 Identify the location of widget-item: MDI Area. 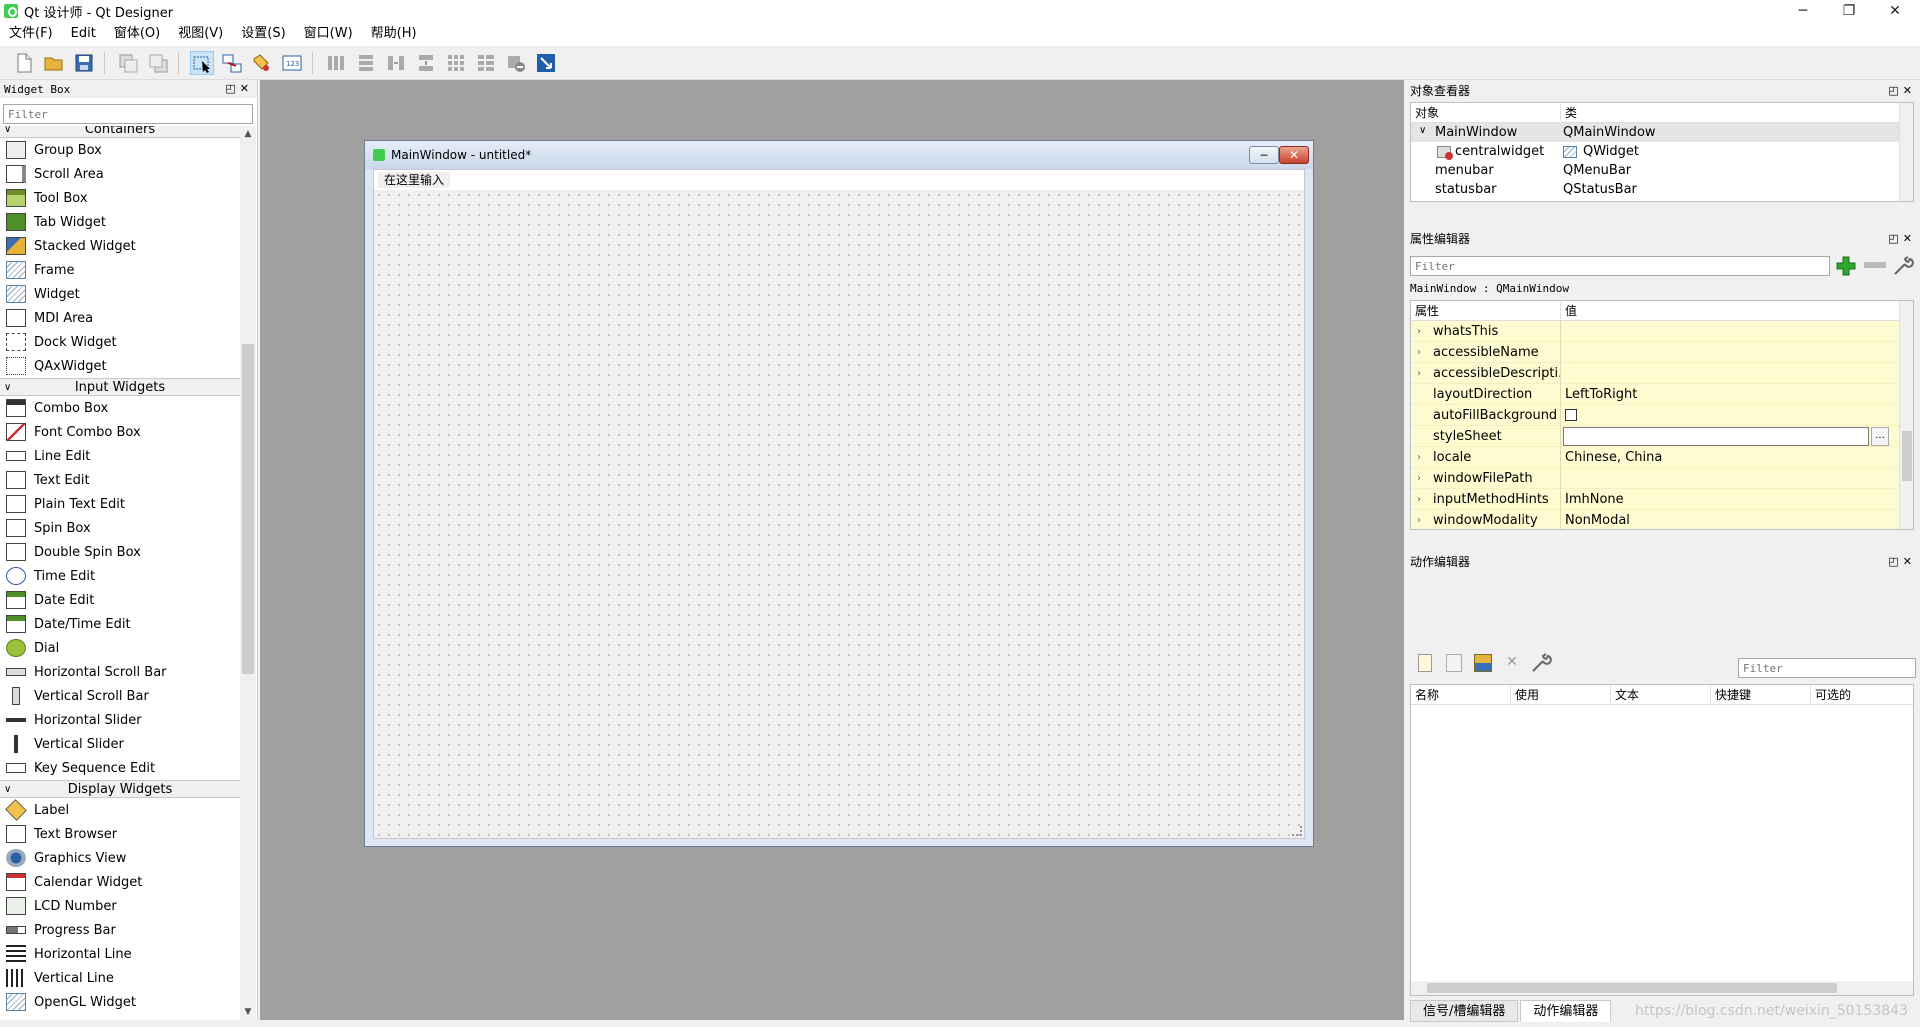
(120, 318).